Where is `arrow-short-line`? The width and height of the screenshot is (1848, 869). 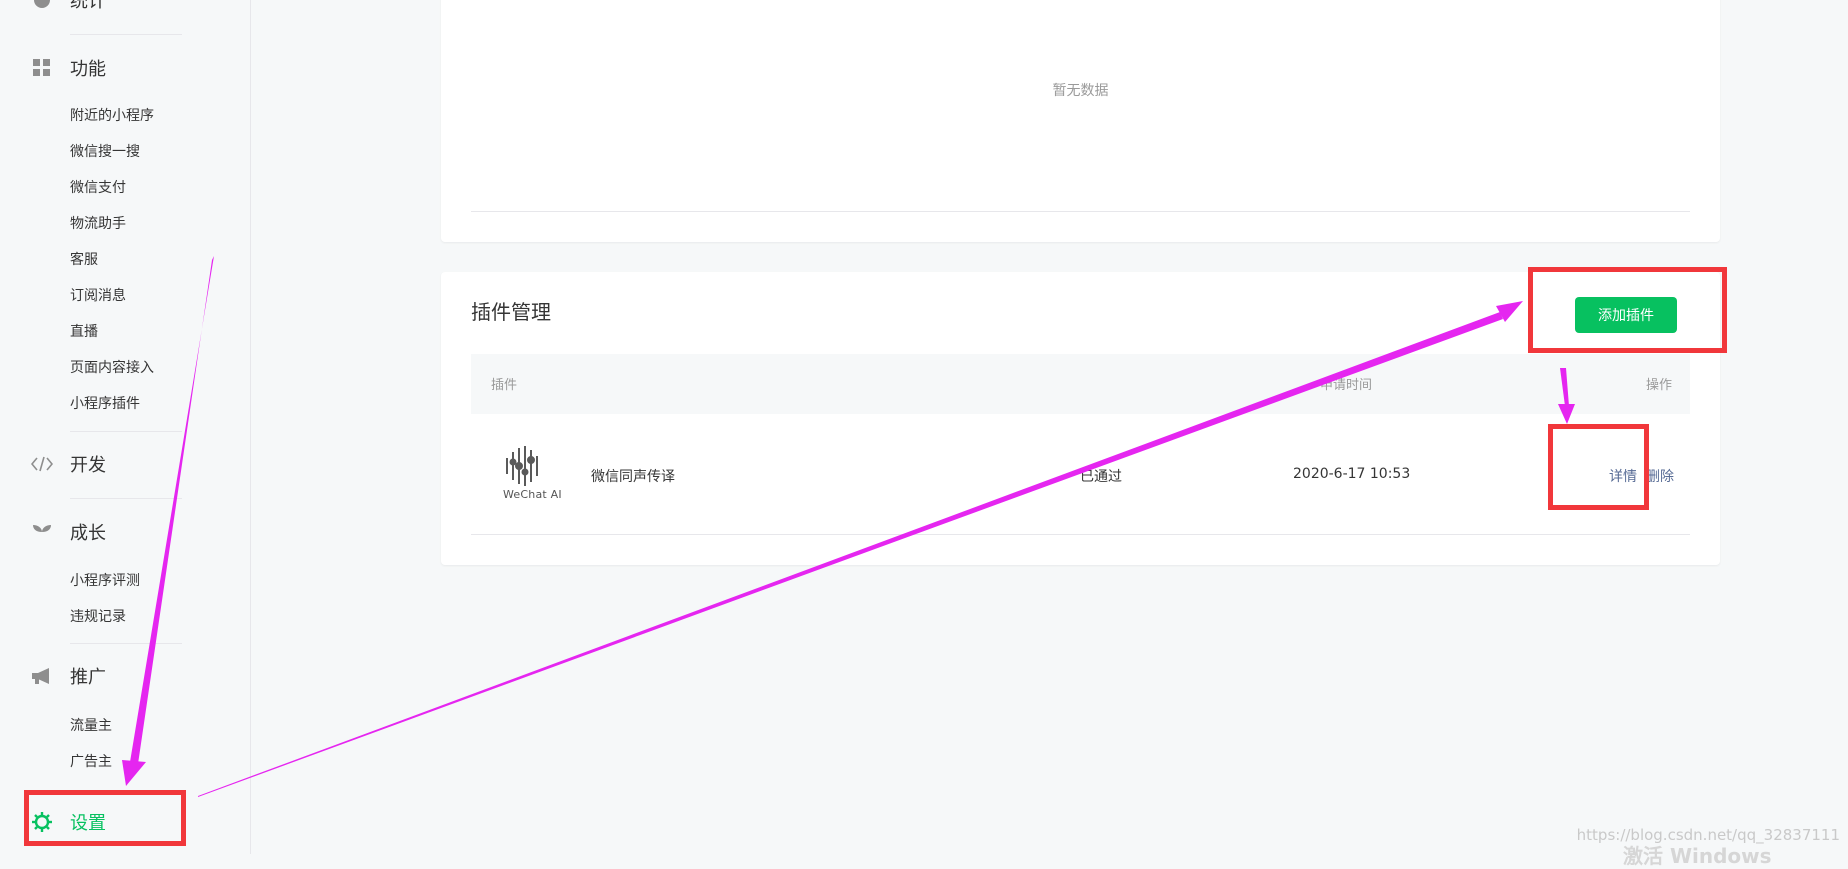 arrow-short-line is located at coordinates (1564, 387).